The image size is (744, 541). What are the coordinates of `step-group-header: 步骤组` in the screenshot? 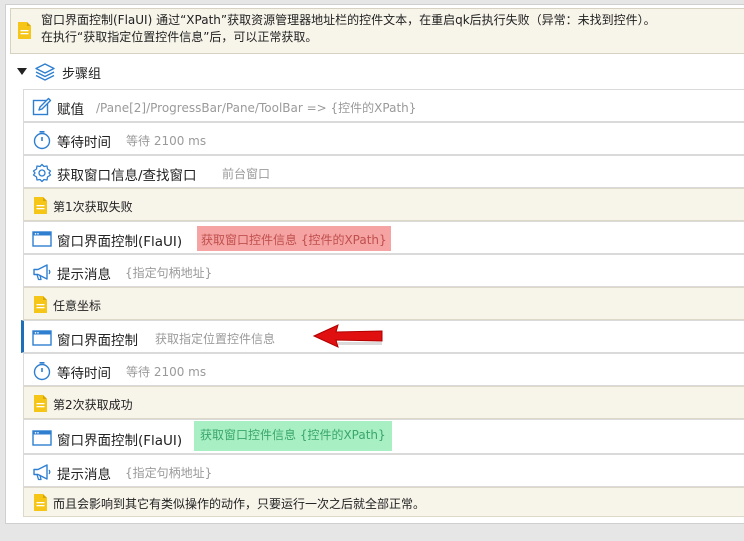 It's located at (377, 72).